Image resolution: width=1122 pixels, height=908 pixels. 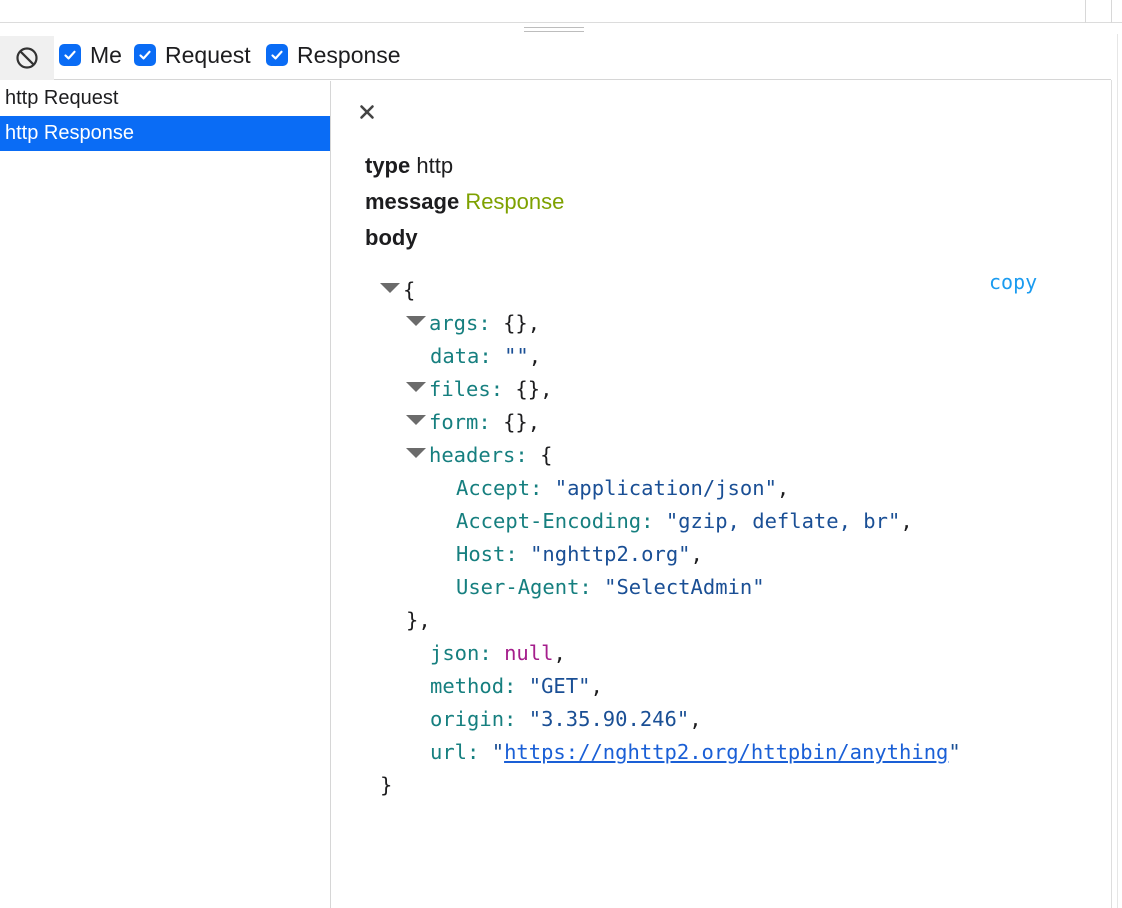 I want to click on json-line-host: Host: "nghttp2.org",, so click(x=579, y=554).